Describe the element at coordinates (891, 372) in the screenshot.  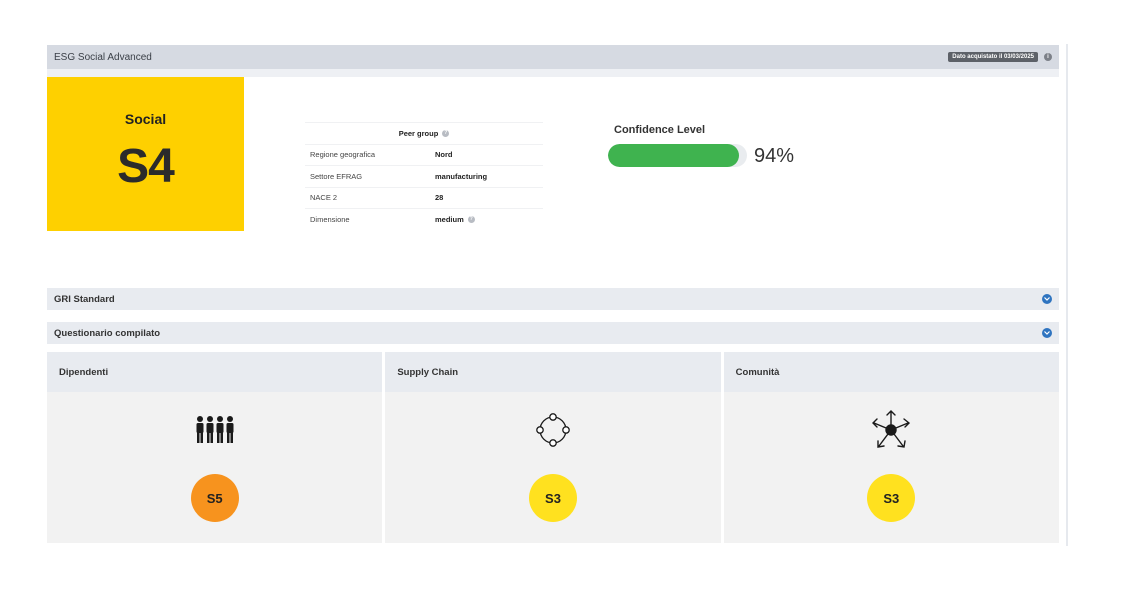
I see `card-title: Comunità` at that location.